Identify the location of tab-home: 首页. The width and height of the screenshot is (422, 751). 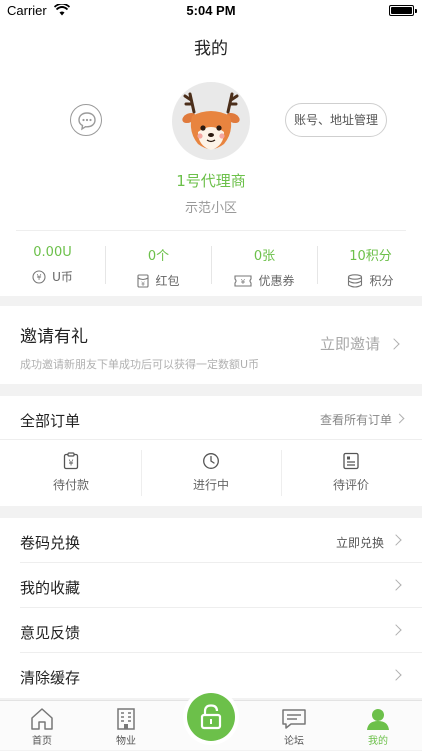
(42, 726).